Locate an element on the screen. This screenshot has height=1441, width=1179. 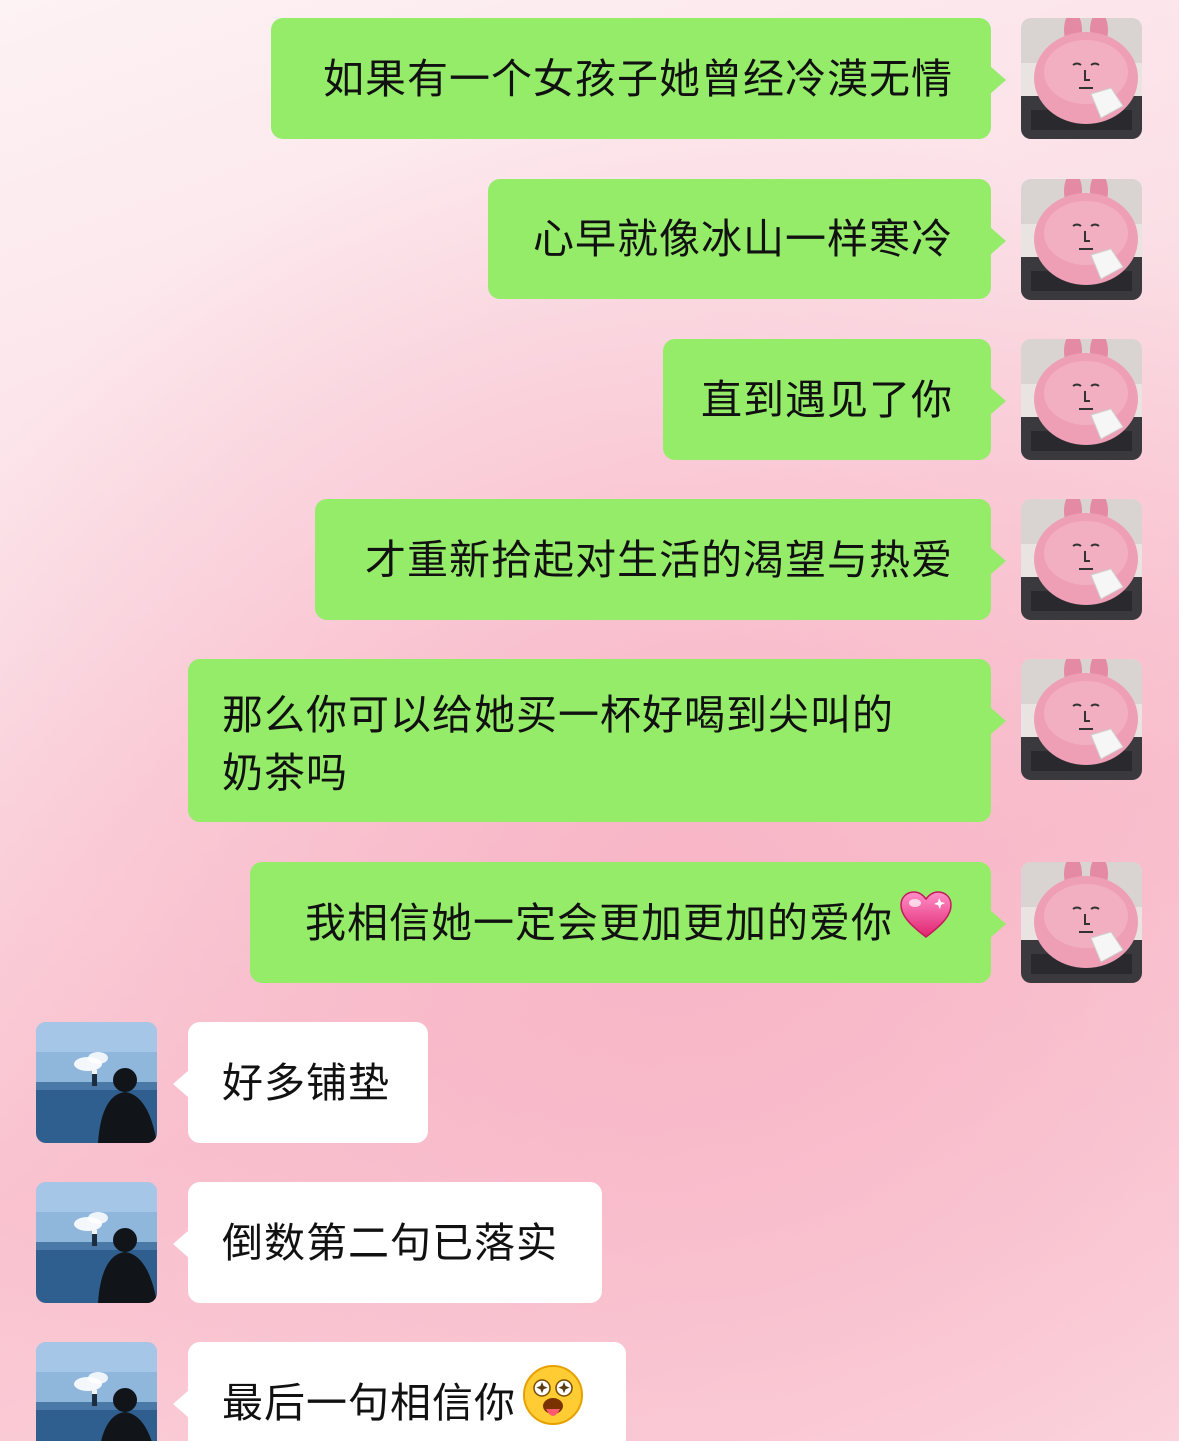
message-row-outgoing-6: 我相信她一定会更加更加的爱你 is located at coordinates (589, 922).